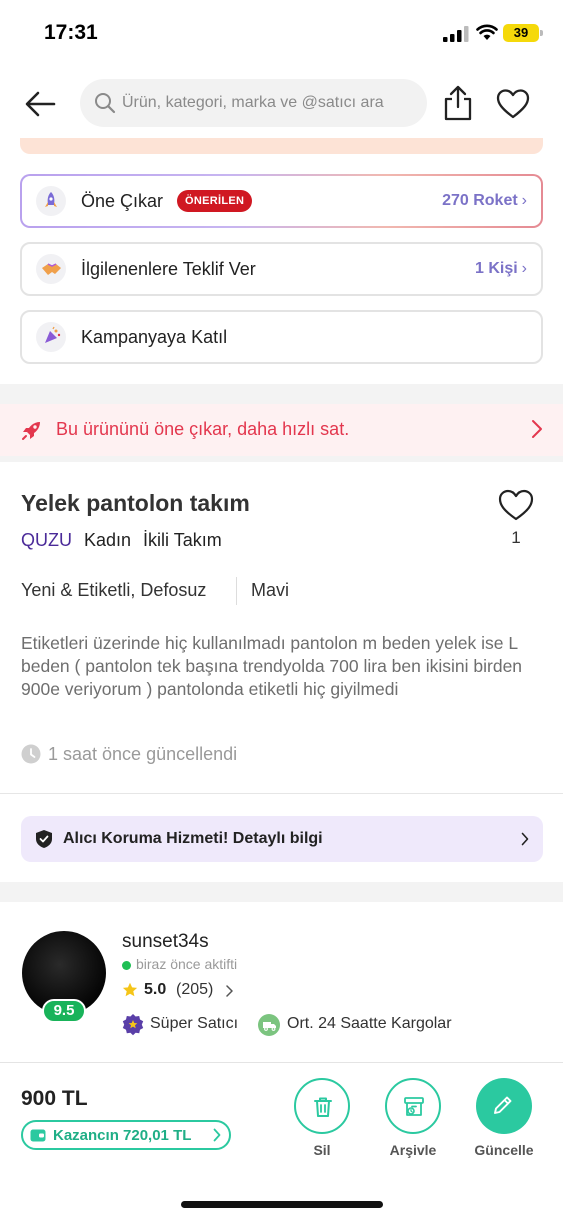 Image resolution: width=563 pixels, height=1218 pixels. What do you see at coordinates (215, 201) in the screenshot?
I see `recommended-badge: ÖNERİLEN` at bounding box center [215, 201].